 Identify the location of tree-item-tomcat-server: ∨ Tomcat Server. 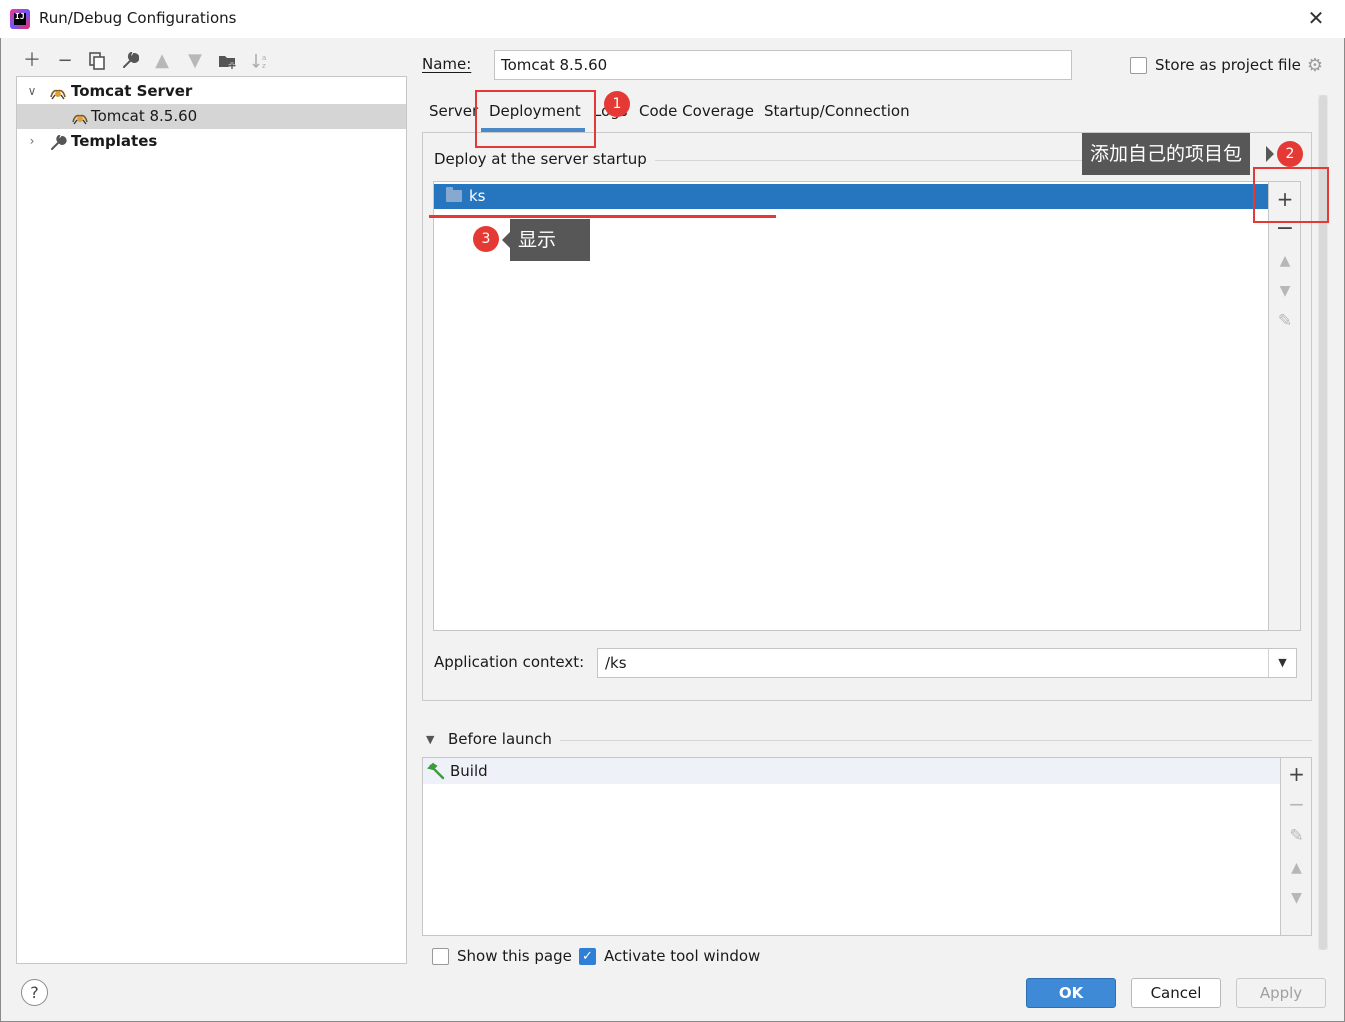
(211, 91).